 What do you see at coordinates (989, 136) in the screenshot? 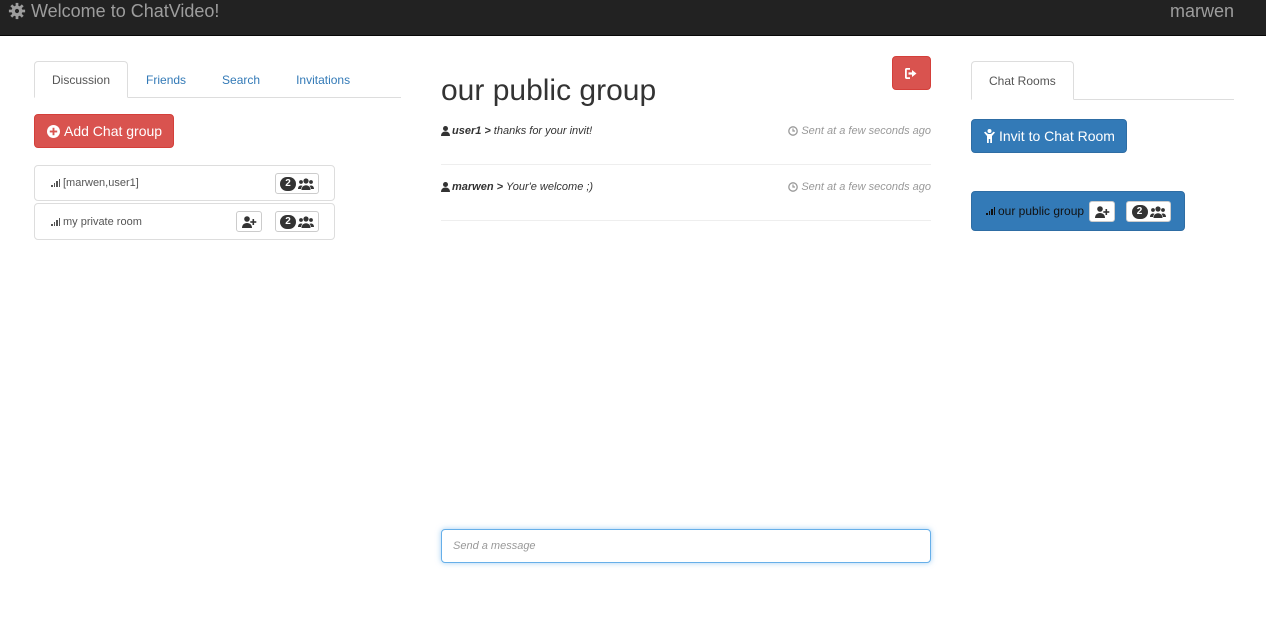
I see `child-icon` at bounding box center [989, 136].